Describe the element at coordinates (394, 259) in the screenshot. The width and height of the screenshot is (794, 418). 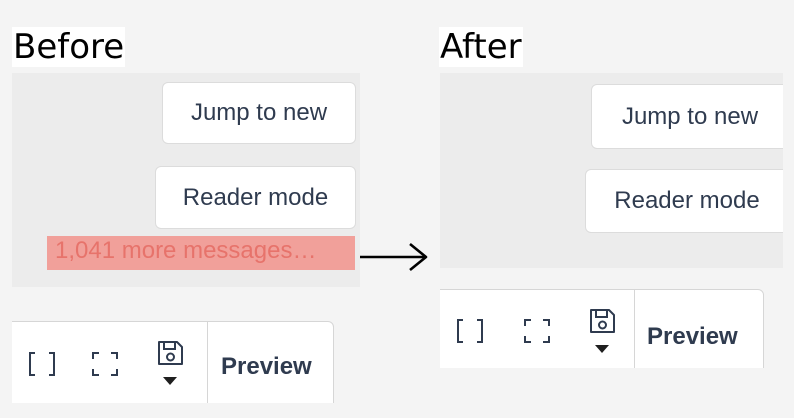
I see `right-arrow-icon` at that location.